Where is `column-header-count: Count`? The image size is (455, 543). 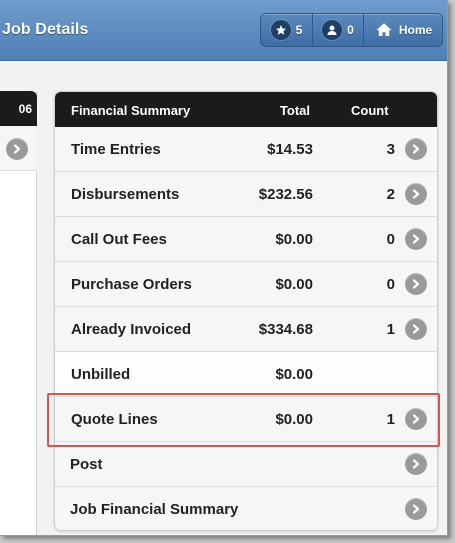 column-header-count: Count is located at coordinates (370, 110).